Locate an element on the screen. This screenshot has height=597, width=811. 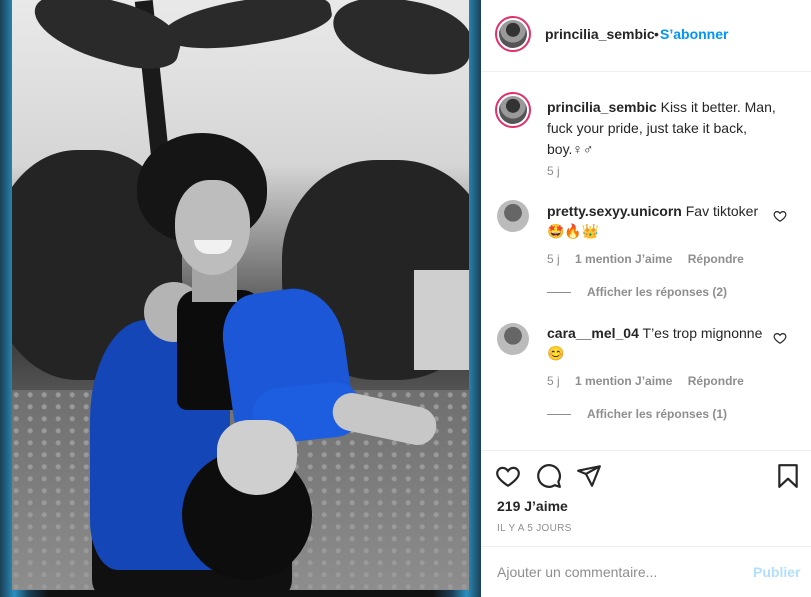
comment-body: cara__mel_04 T’es trop mignonne 😊 is located at coordinates (659, 343).